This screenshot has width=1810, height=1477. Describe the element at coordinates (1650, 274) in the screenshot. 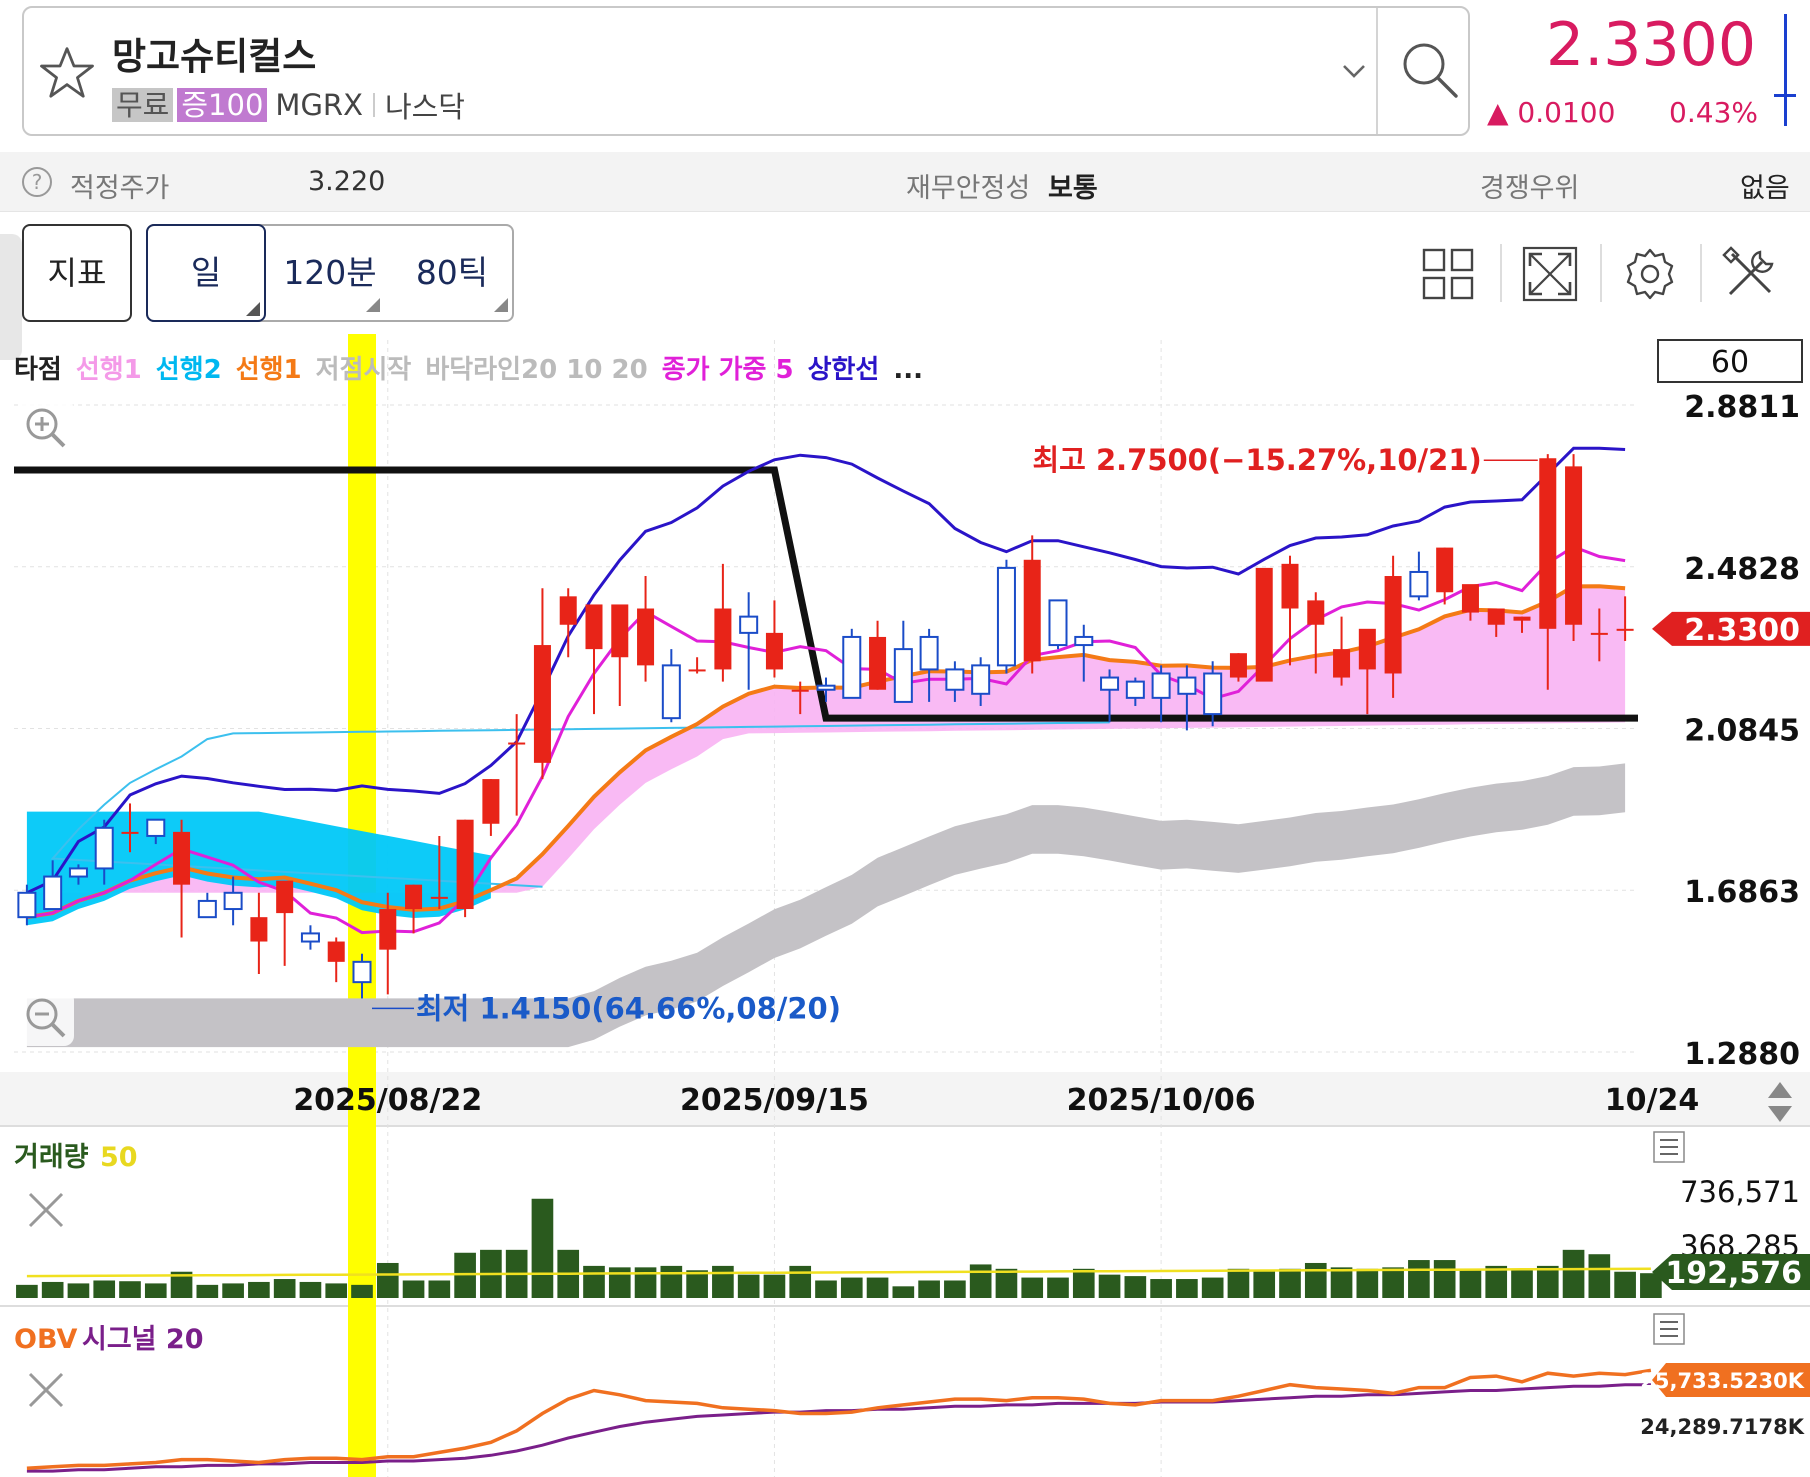

I see `gear-icon` at that location.